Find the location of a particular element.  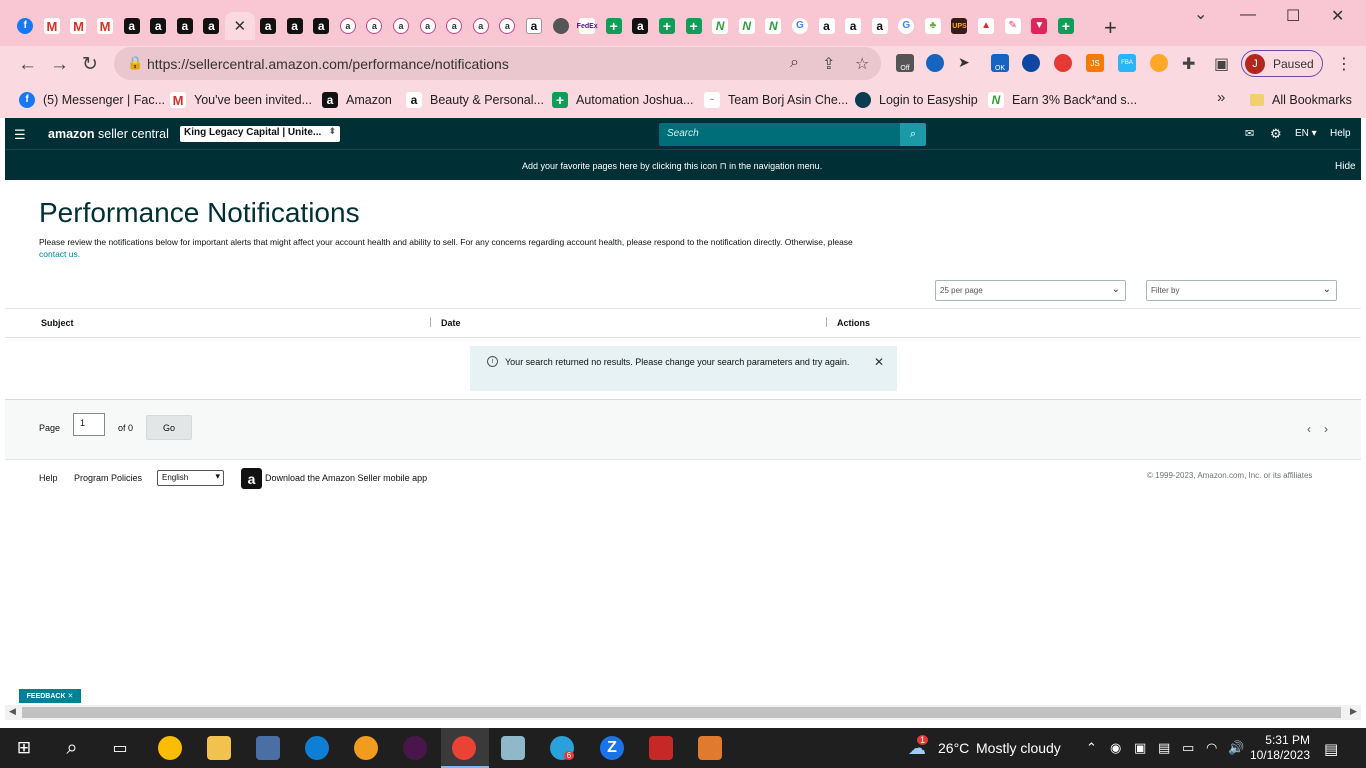

zoom-icon: ⌕ is located at coordinates (794, 63).